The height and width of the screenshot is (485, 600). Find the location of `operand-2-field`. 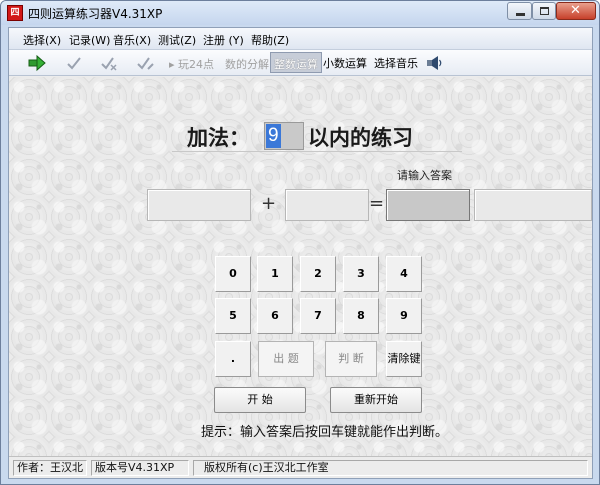

operand-2-field is located at coordinates (327, 205).